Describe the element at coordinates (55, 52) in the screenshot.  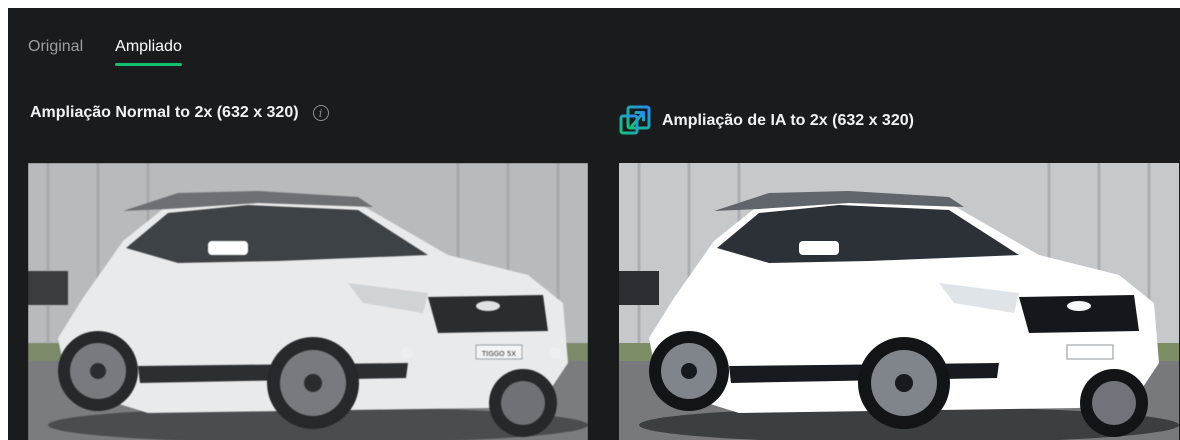
I see `tab-original: Original` at that location.